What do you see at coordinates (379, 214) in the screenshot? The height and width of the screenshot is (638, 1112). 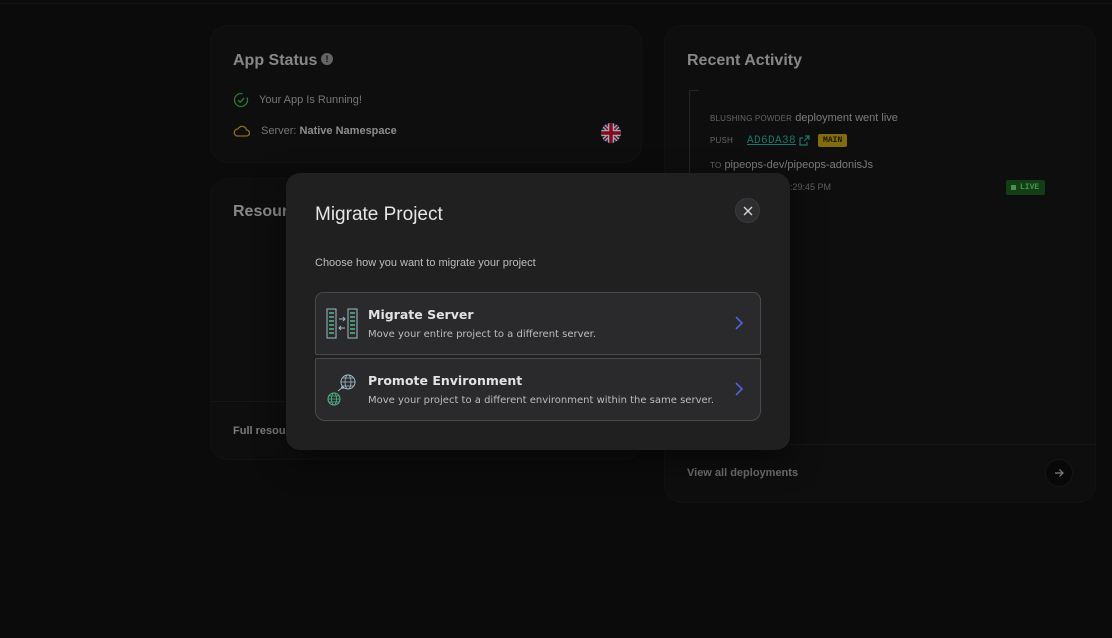 I see `modal-title: Migrate Project` at bounding box center [379, 214].